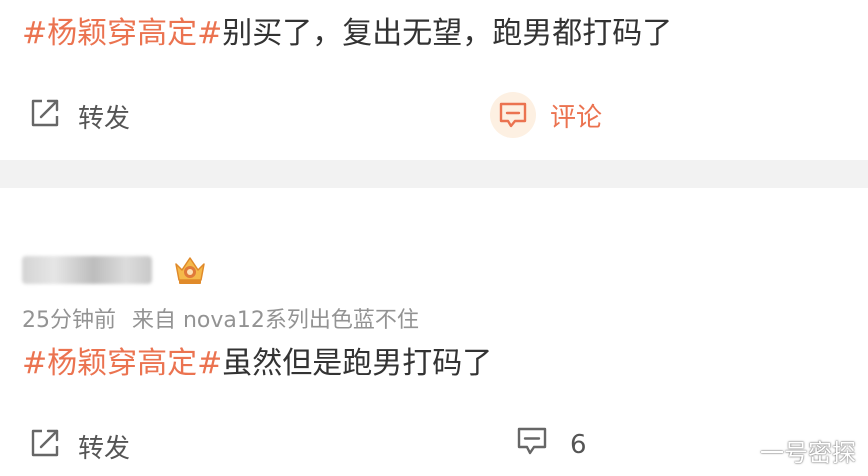 Image resolution: width=868 pixels, height=476 pixels. I want to click on comment-label: 评论, so click(576, 117).